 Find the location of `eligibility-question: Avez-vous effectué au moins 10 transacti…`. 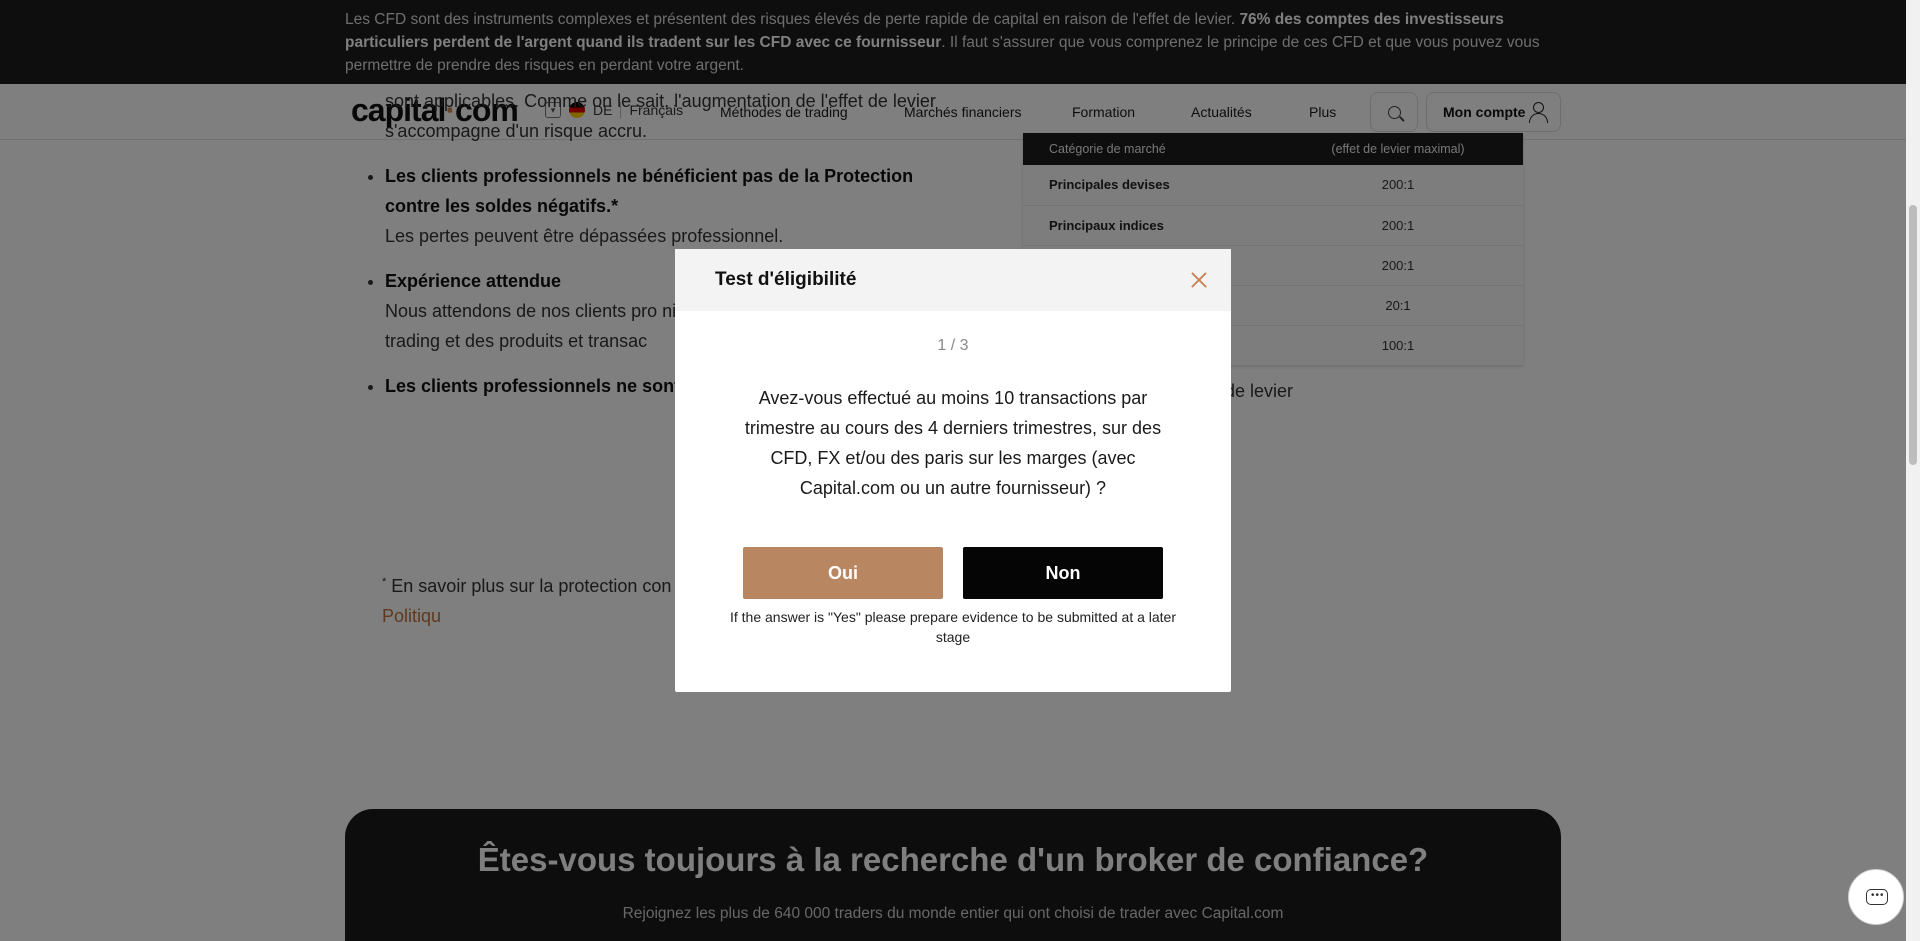

eligibility-question: Avez-vous effectué au moins 10 transacti… is located at coordinates (953, 443).